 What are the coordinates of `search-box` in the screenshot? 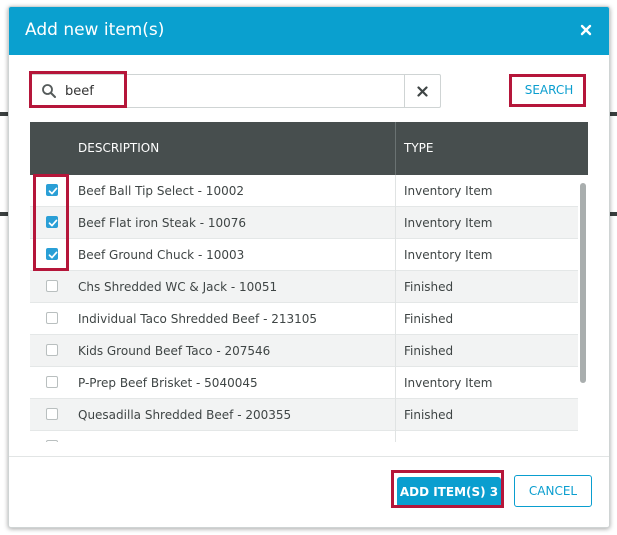 It's located at (235, 91).